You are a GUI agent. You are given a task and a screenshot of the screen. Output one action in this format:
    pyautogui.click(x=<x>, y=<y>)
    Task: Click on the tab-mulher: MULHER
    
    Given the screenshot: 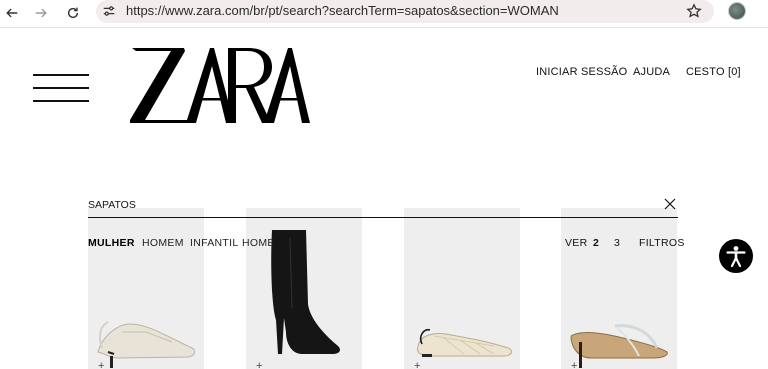 What is the action you would take?
    pyautogui.click(x=111, y=243)
    